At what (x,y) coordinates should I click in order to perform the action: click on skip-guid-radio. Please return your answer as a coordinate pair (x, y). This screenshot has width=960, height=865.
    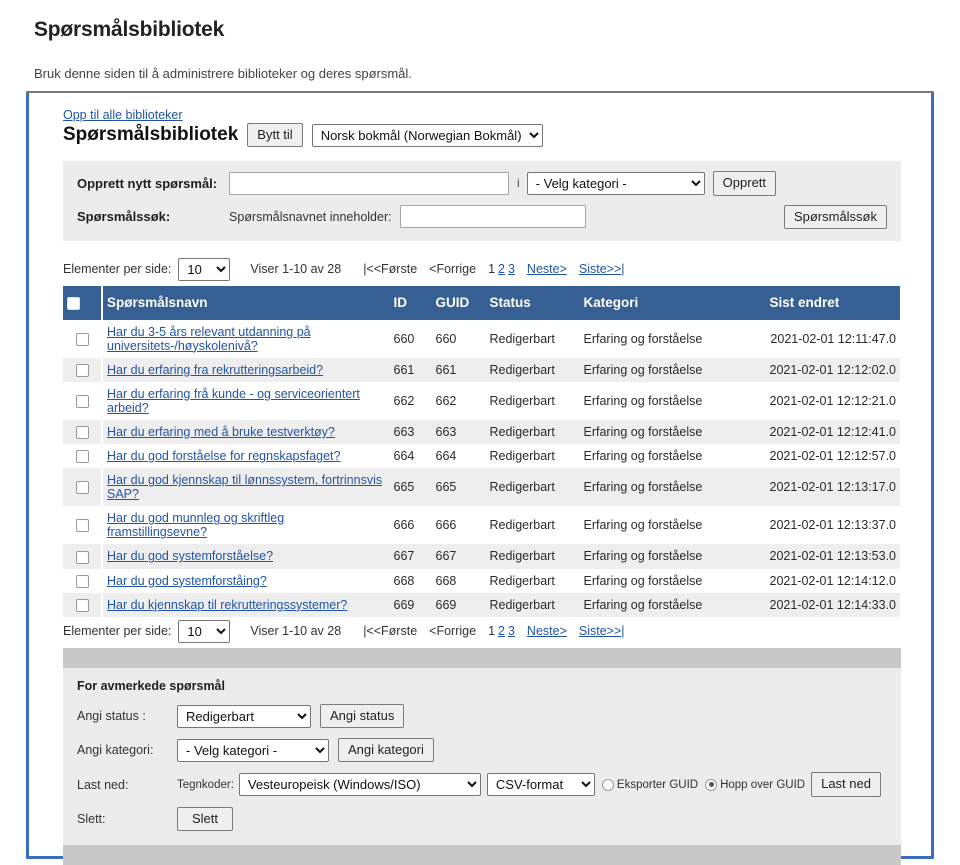
    Looking at the image, I should click on (711, 784).